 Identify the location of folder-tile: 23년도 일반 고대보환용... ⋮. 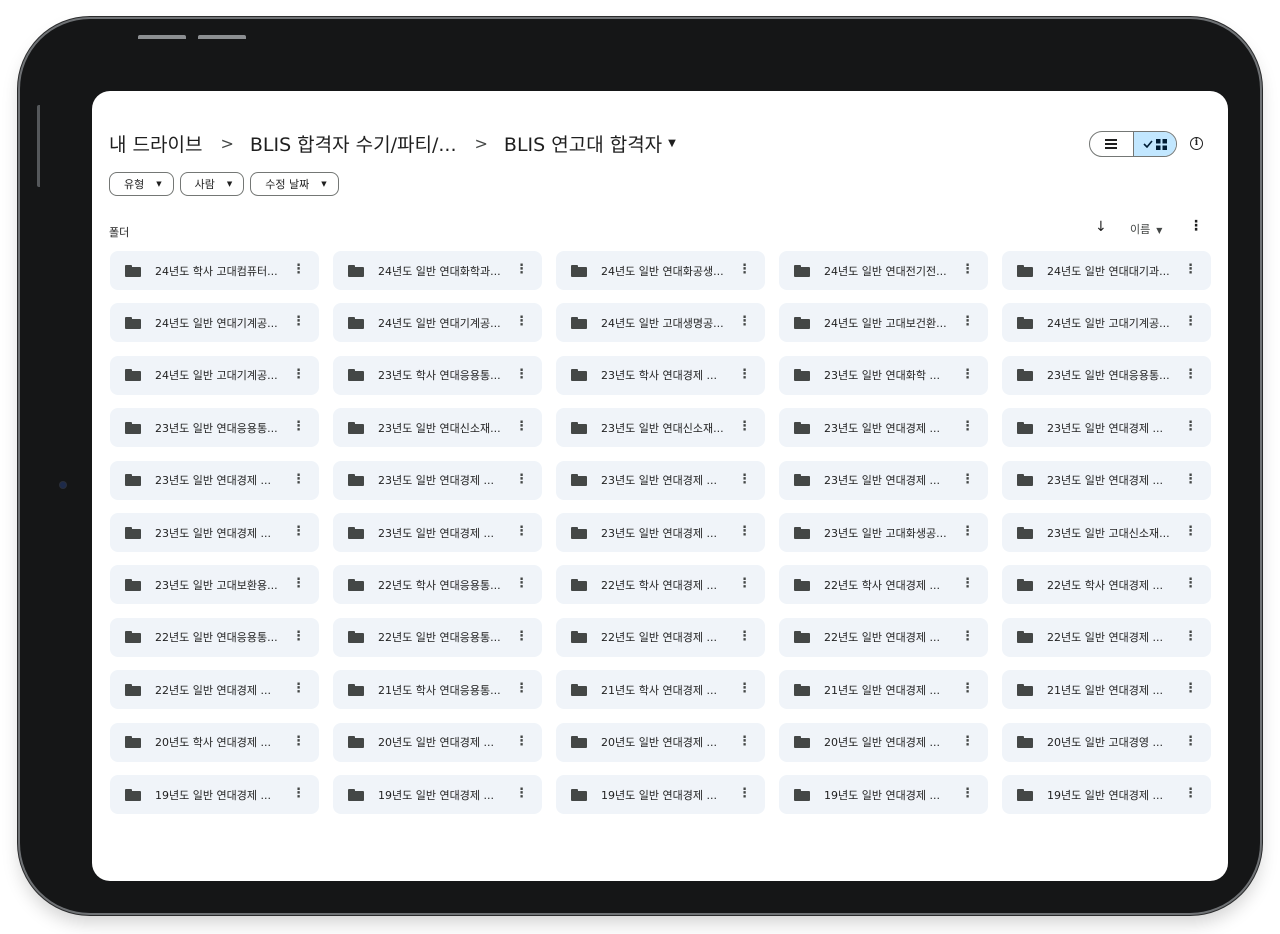
(214, 585).